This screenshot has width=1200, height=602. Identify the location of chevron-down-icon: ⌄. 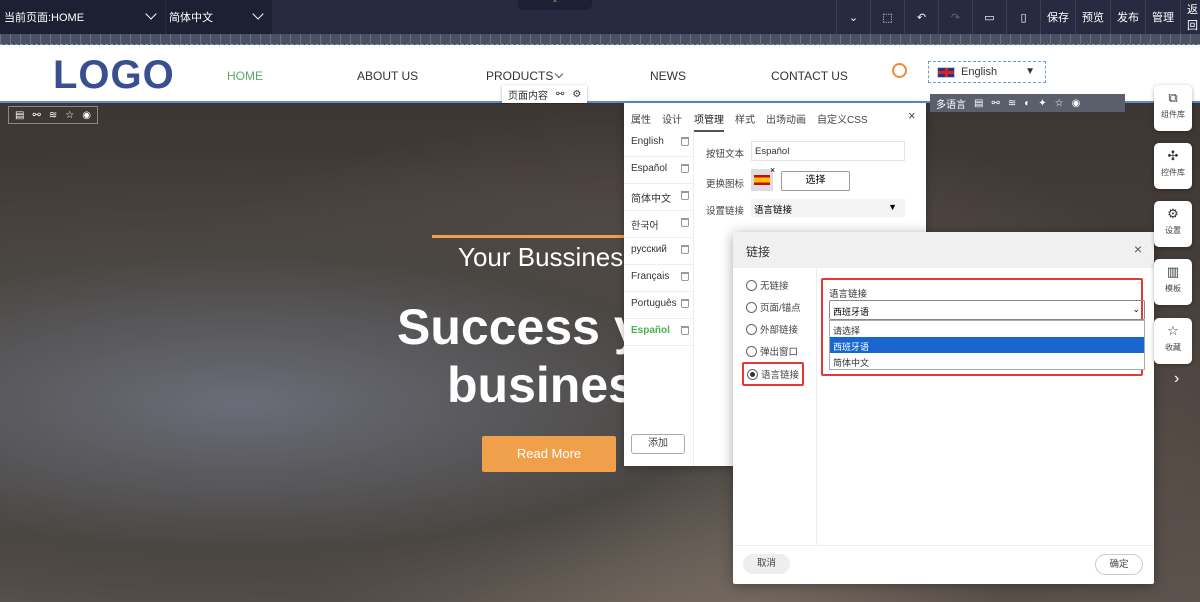
(1136, 309).